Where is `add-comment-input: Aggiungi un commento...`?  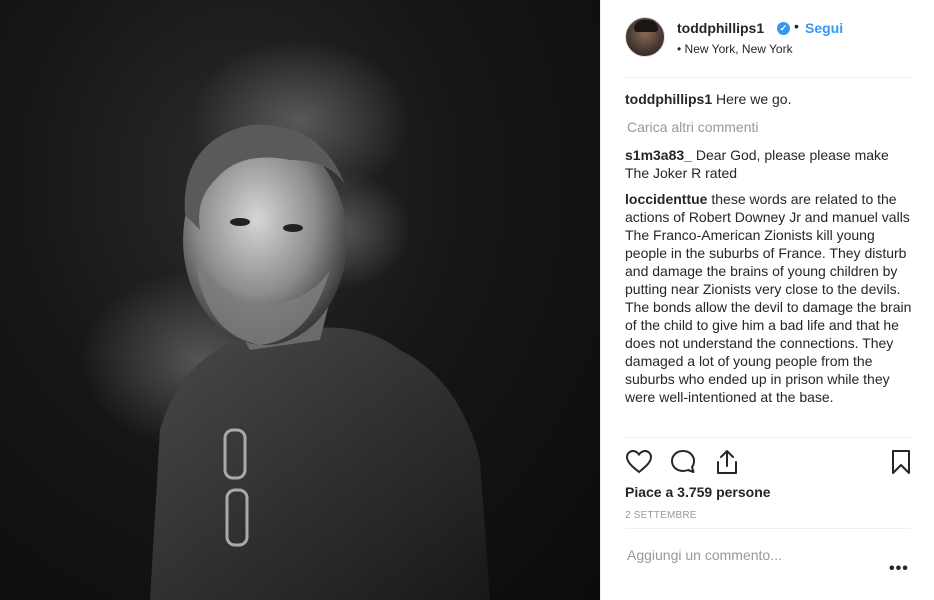 add-comment-input: Aggiungi un commento... is located at coordinates (704, 555).